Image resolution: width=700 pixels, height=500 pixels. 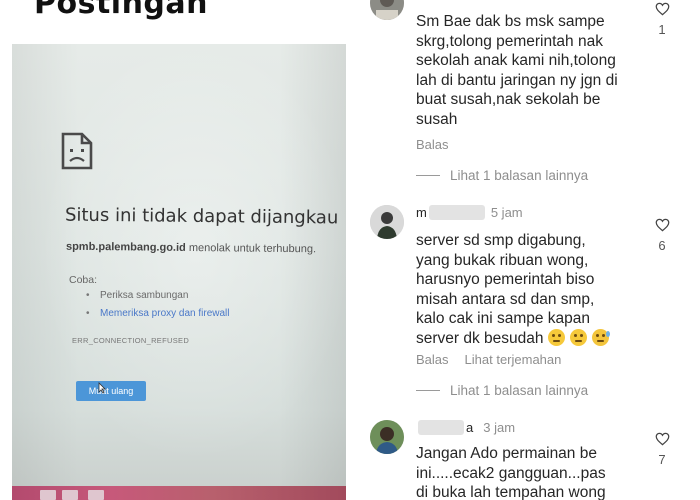 I want to click on suggestion-check-proxy-link: Memeriksa proxy dan firewall, so click(x=158, y=313).